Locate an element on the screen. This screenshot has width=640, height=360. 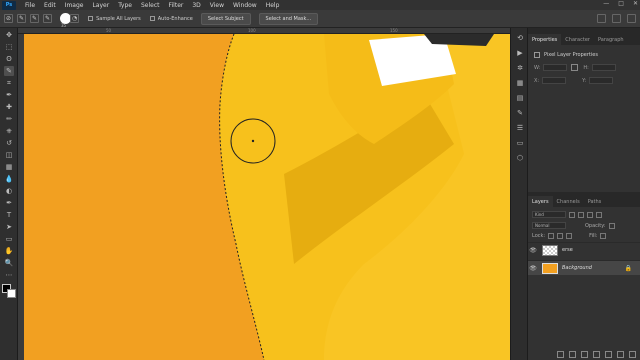
eraser-icon: ◫ is located at coordinates (9, 155).